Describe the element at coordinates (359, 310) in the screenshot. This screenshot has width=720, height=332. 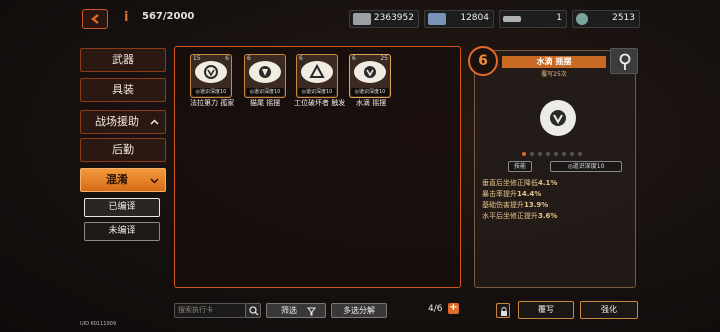
I see `multi-decompose-button: 多选分解` at that location.